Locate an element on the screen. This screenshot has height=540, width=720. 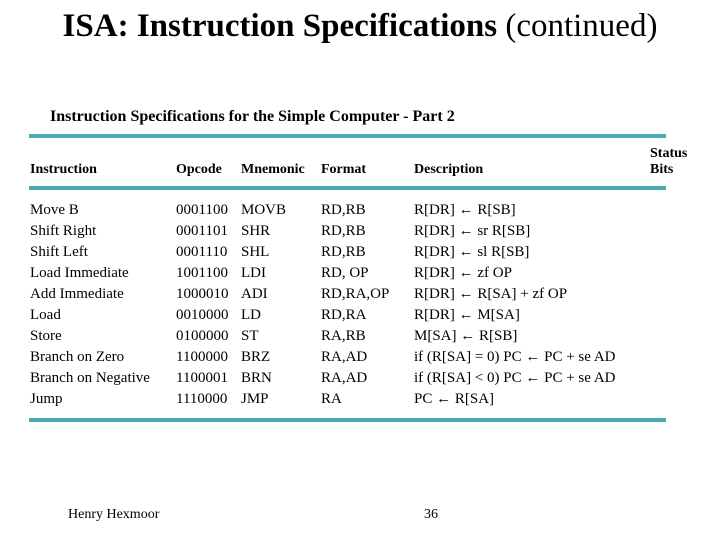
cell-description: if (R[SA] = 0) PC ← PC + se AD is located at coordinates (515, 357).